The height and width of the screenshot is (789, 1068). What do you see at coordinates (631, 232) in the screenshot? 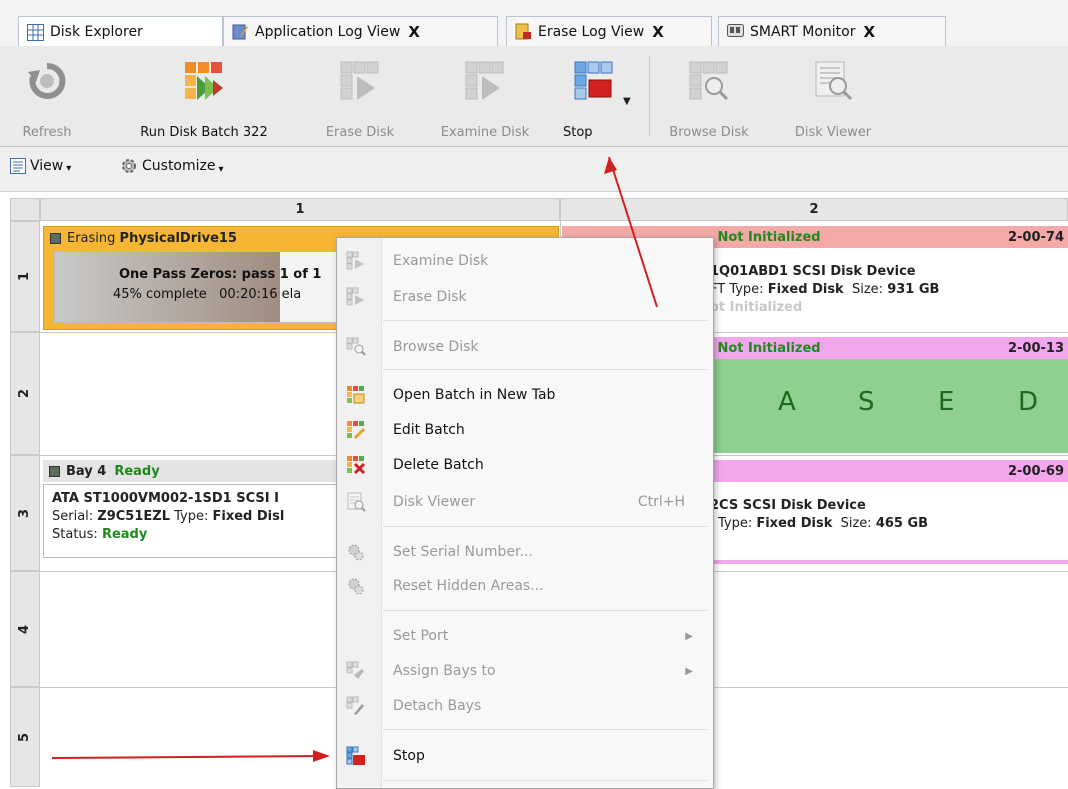
I see `annotation-arrow-to-stop-button` at bounding box center [631, 232].